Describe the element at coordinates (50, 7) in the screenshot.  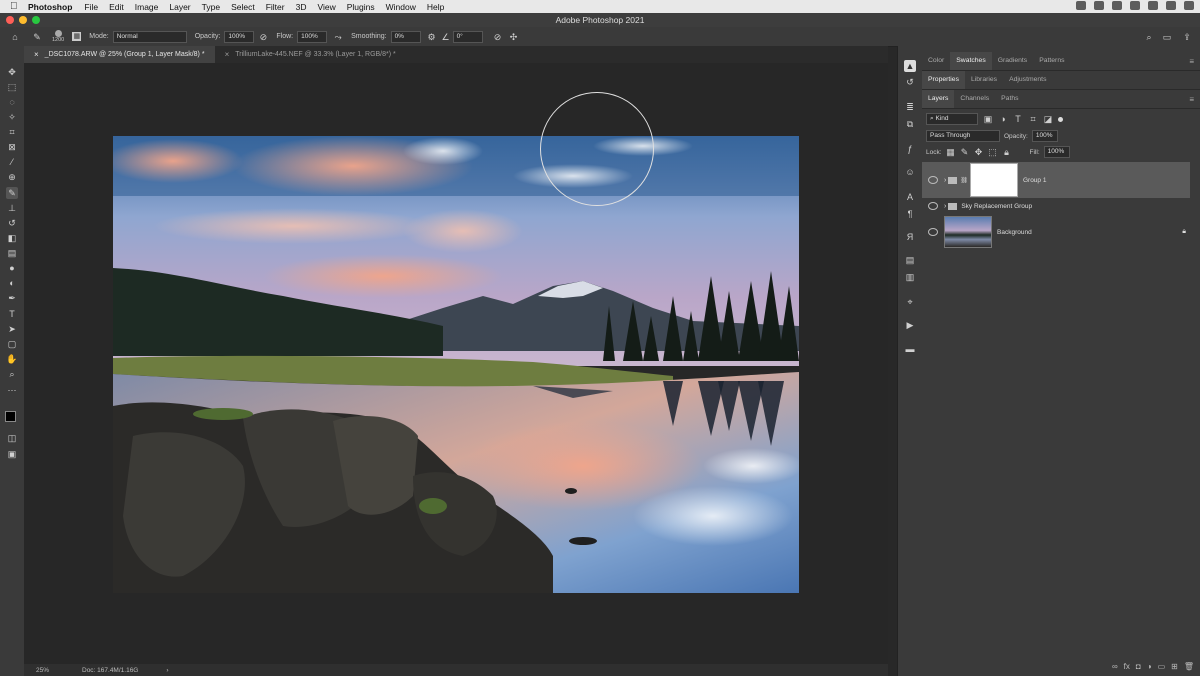
I see `app-menu: Photoshop` at that location.